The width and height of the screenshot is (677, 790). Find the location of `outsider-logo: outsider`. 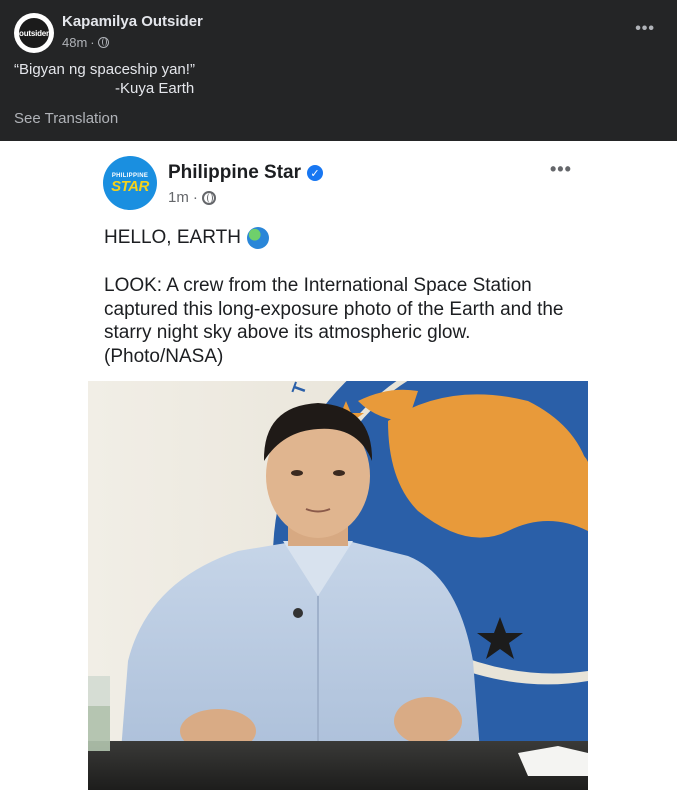

outsider-logo: outsider is located at coordinates (34, 33).